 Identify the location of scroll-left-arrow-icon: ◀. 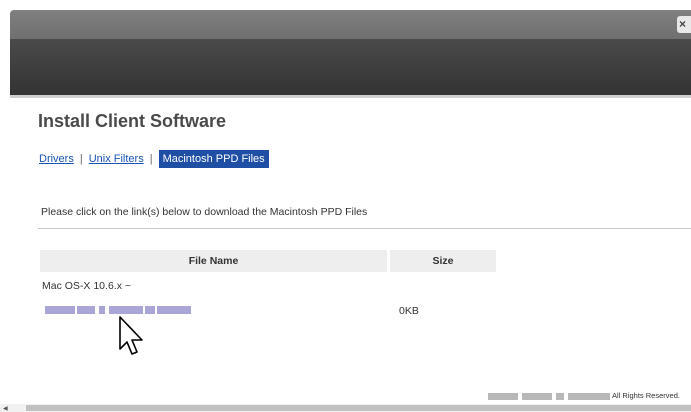
(5, 408).